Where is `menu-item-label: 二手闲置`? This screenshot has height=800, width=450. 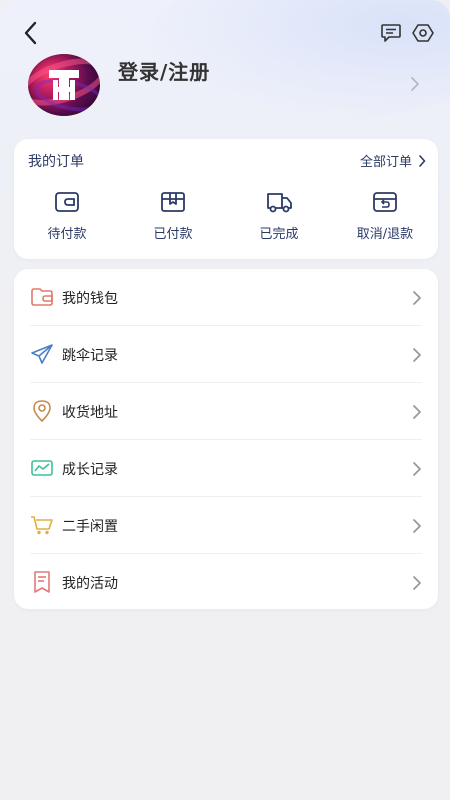
menu-item-label: 二手闲置 is located at coordinates (90, 527).